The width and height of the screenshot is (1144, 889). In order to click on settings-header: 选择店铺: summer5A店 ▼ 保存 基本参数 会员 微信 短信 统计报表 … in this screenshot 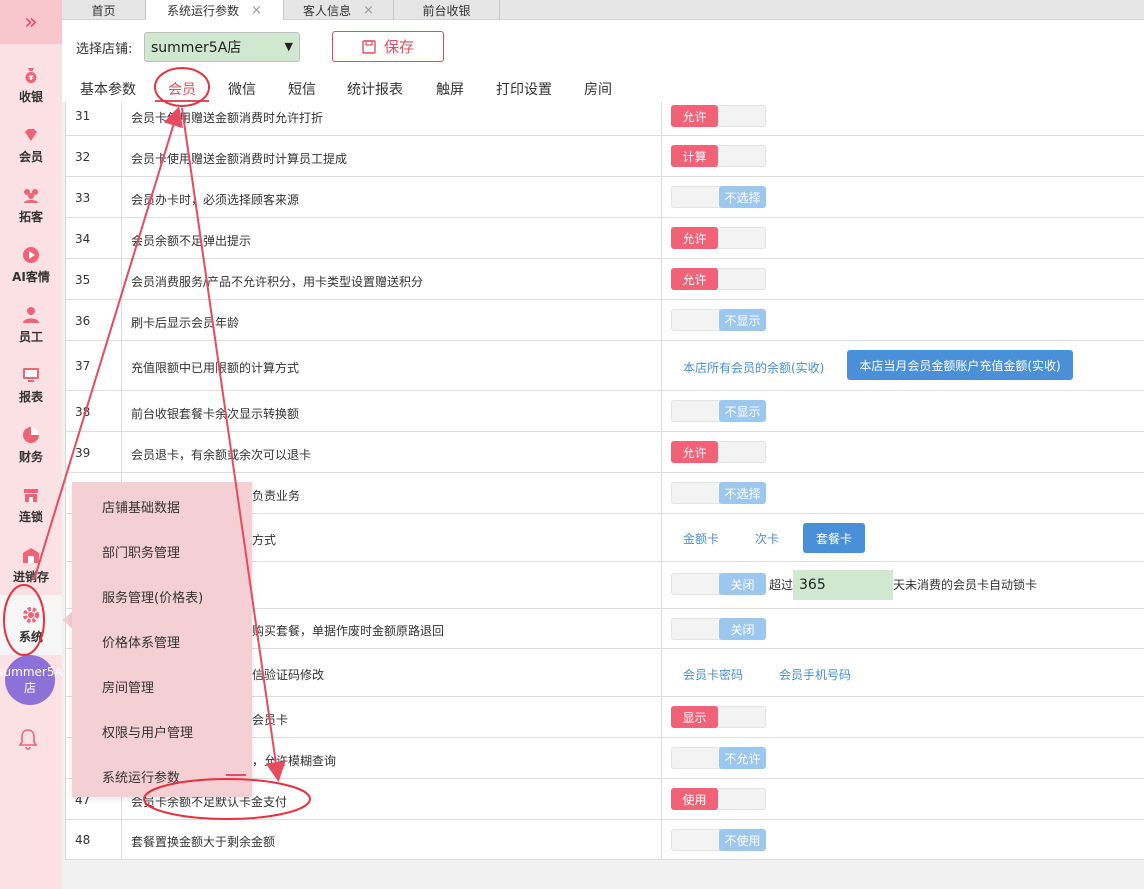, I will do `click(603, 61)`.